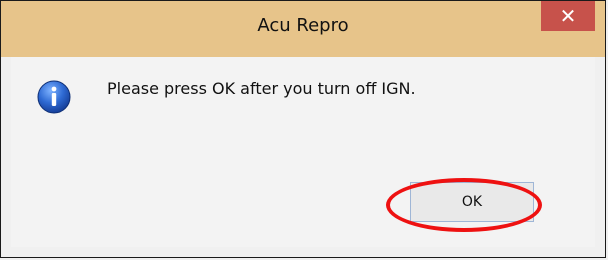 The width and height of the screenshot is (608, 260). Describe the element at coordinates (568, 16) in the screenshot. I see `close-button: ✕` at that location.